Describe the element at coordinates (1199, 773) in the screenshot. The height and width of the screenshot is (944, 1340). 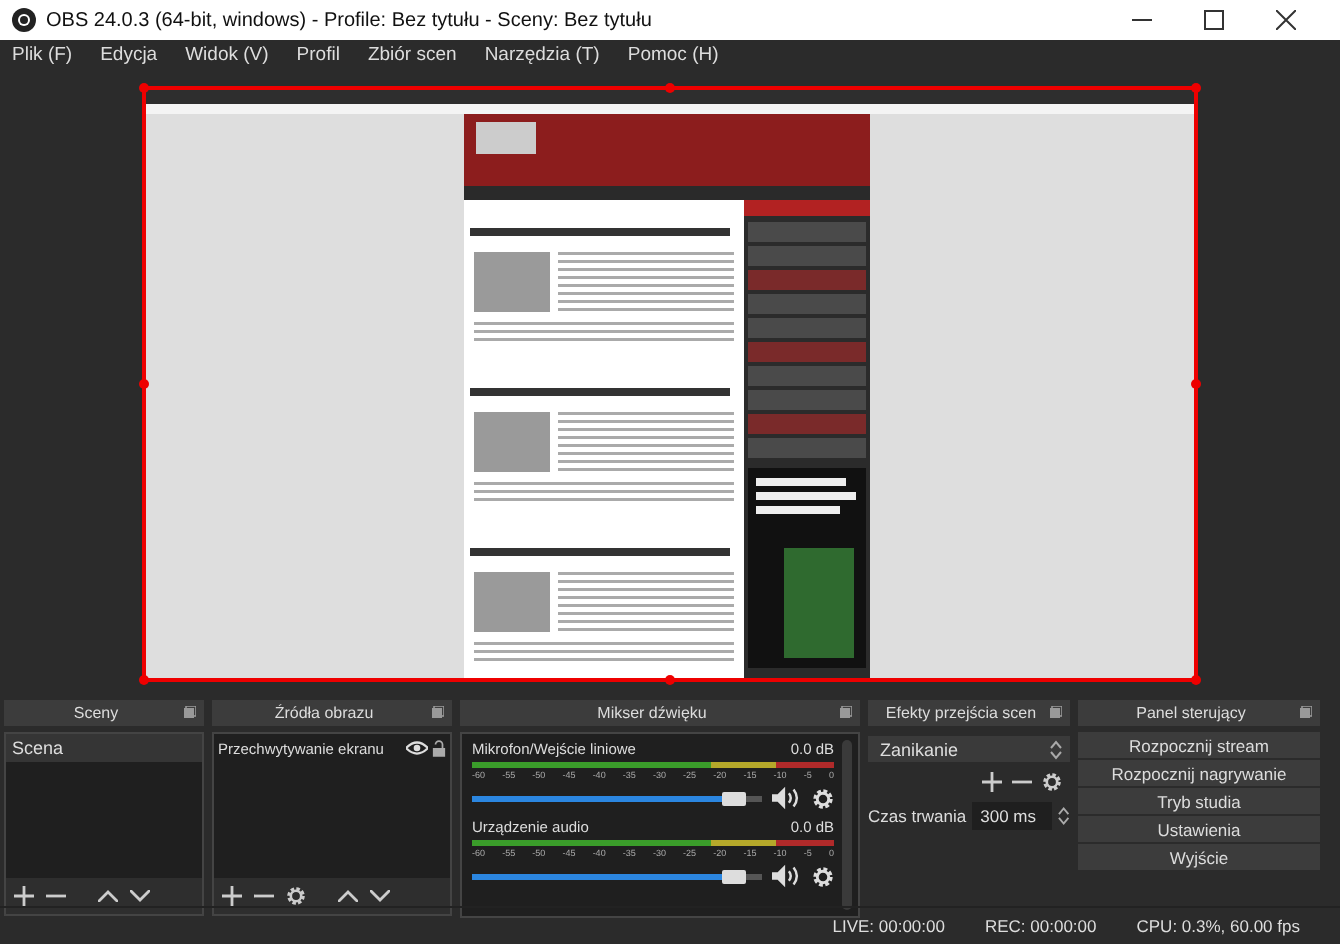
I see `control-button: Rozpocznij nagrywanie` at that location.